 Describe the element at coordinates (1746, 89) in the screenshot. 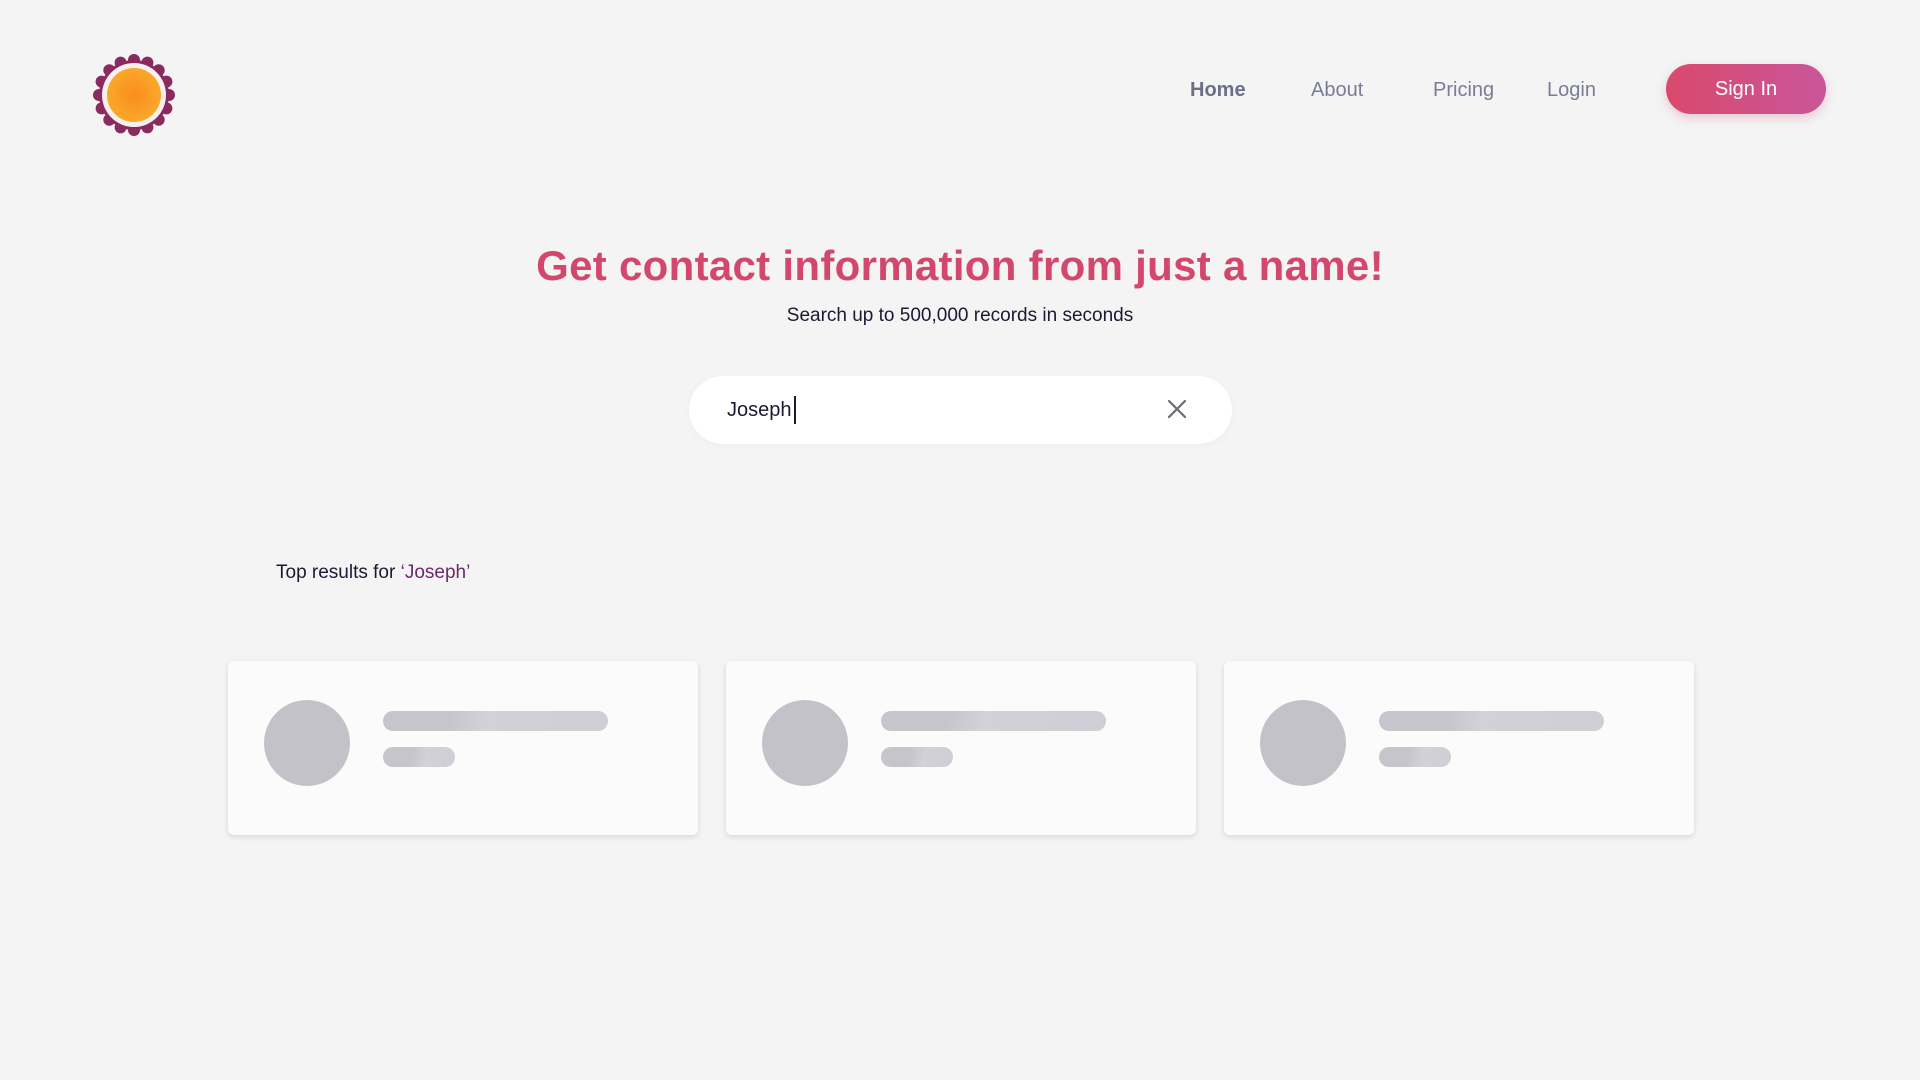

I see `sign-in-button: Sign In` at that location.